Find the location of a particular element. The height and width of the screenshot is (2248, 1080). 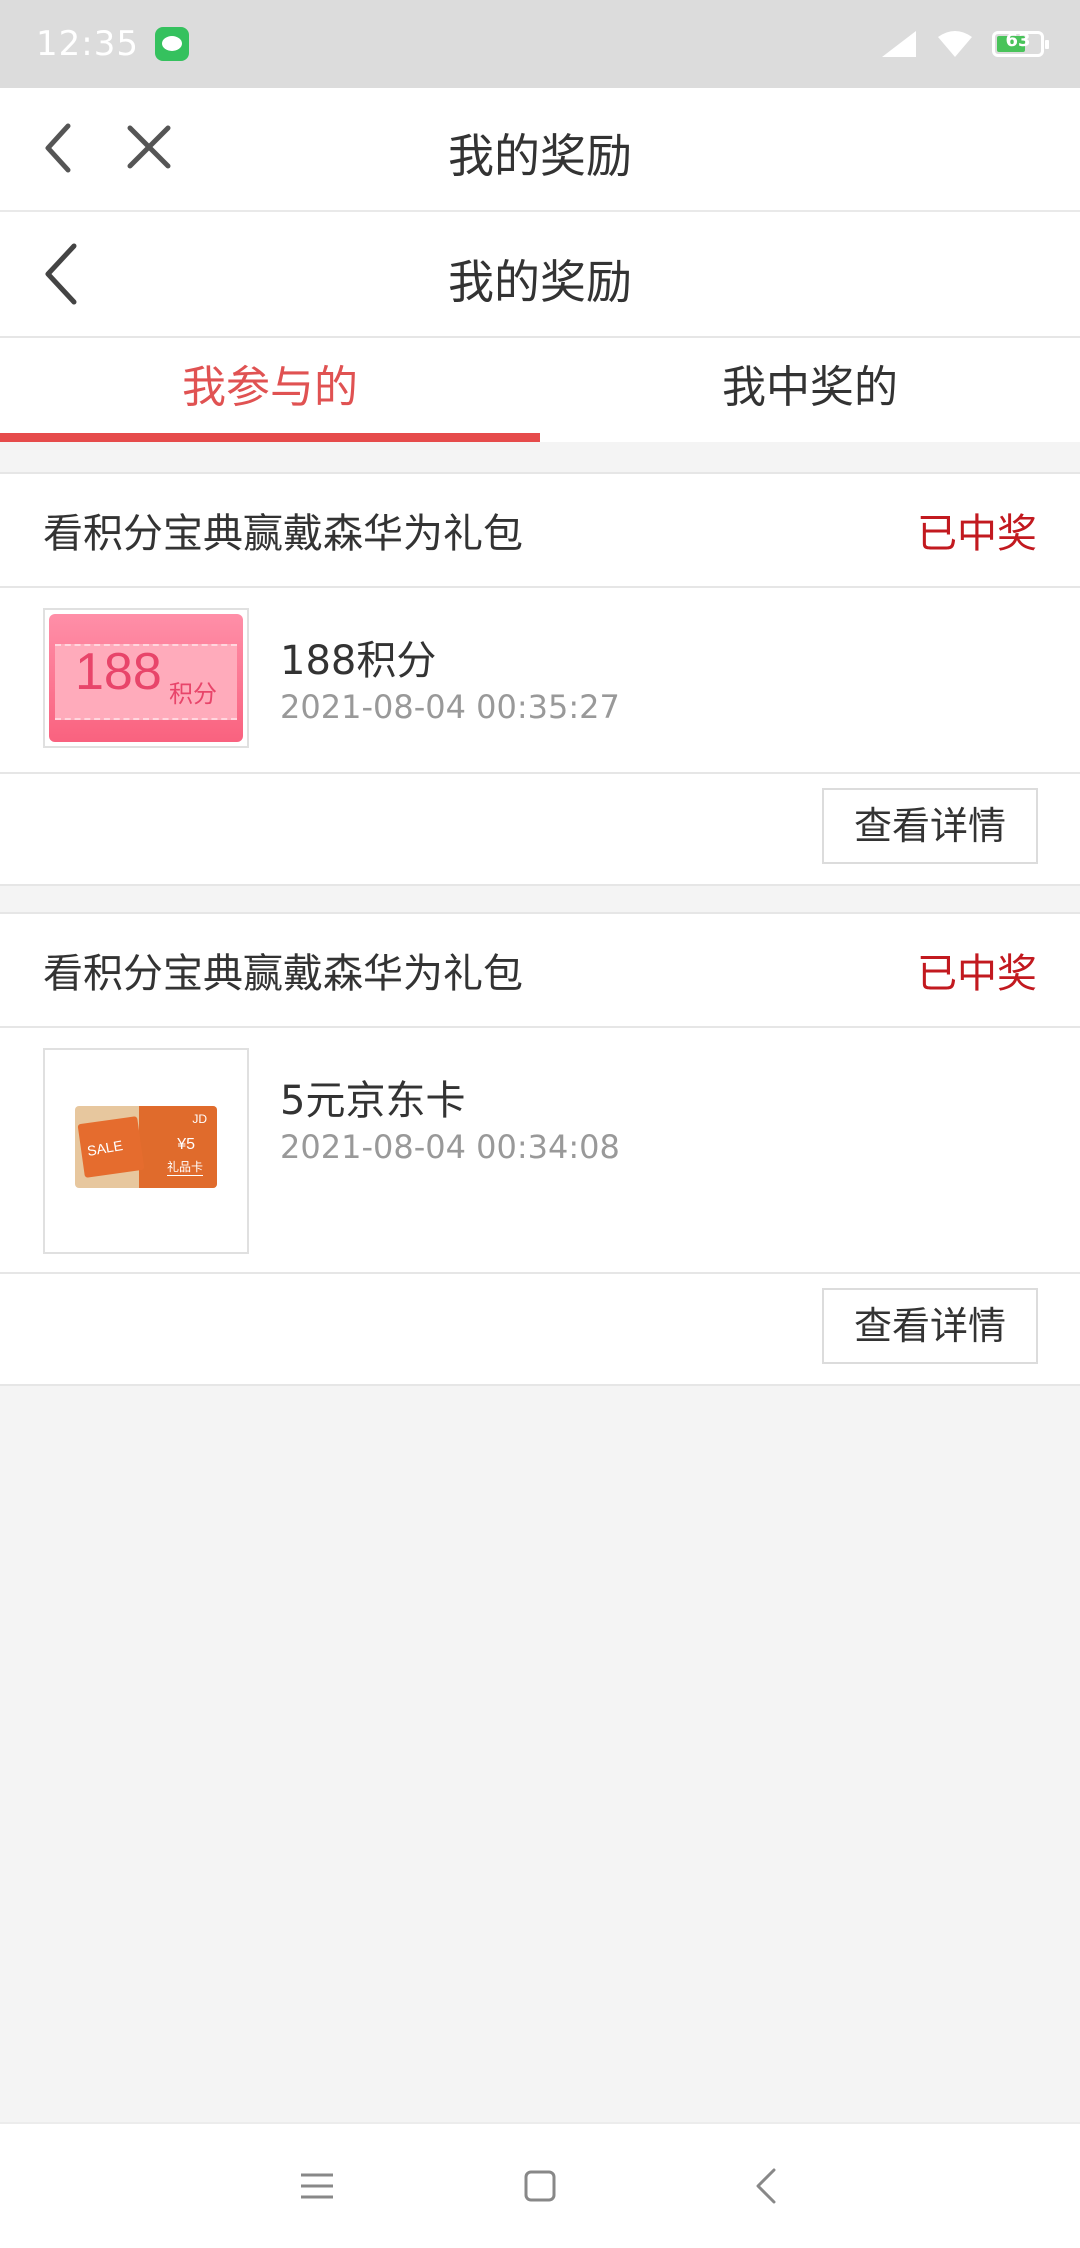

back-nav-icon is located at coordinates (766, 2186).